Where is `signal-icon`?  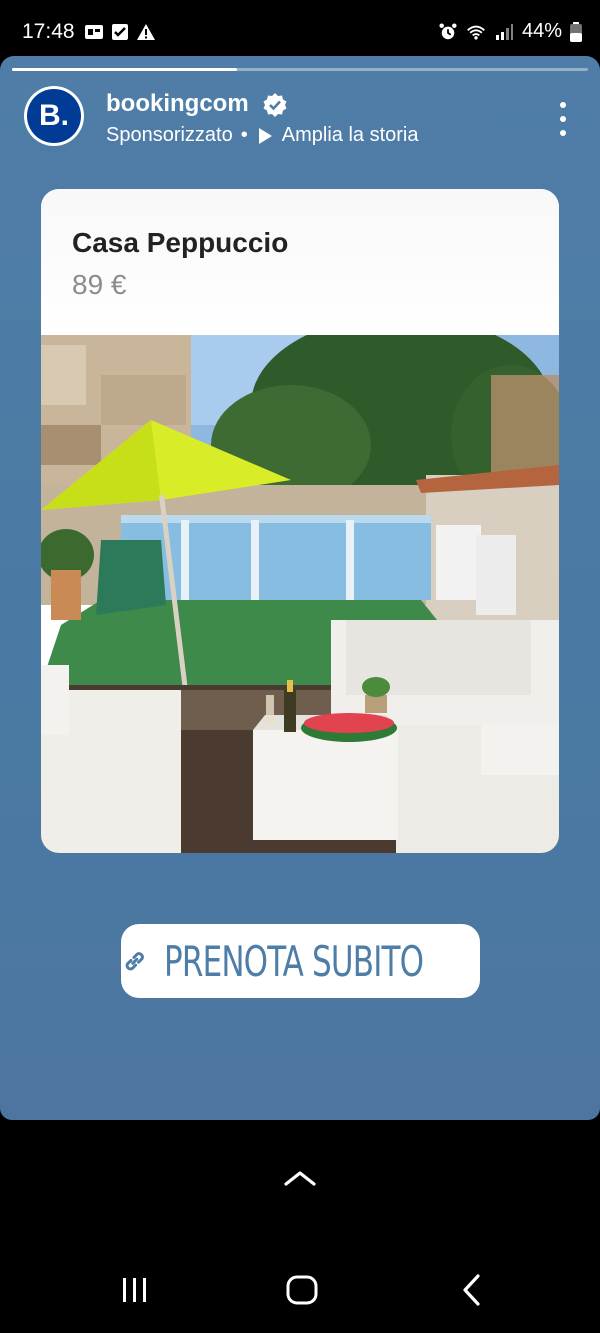 signal-icon is located at coordinates (504, 31).